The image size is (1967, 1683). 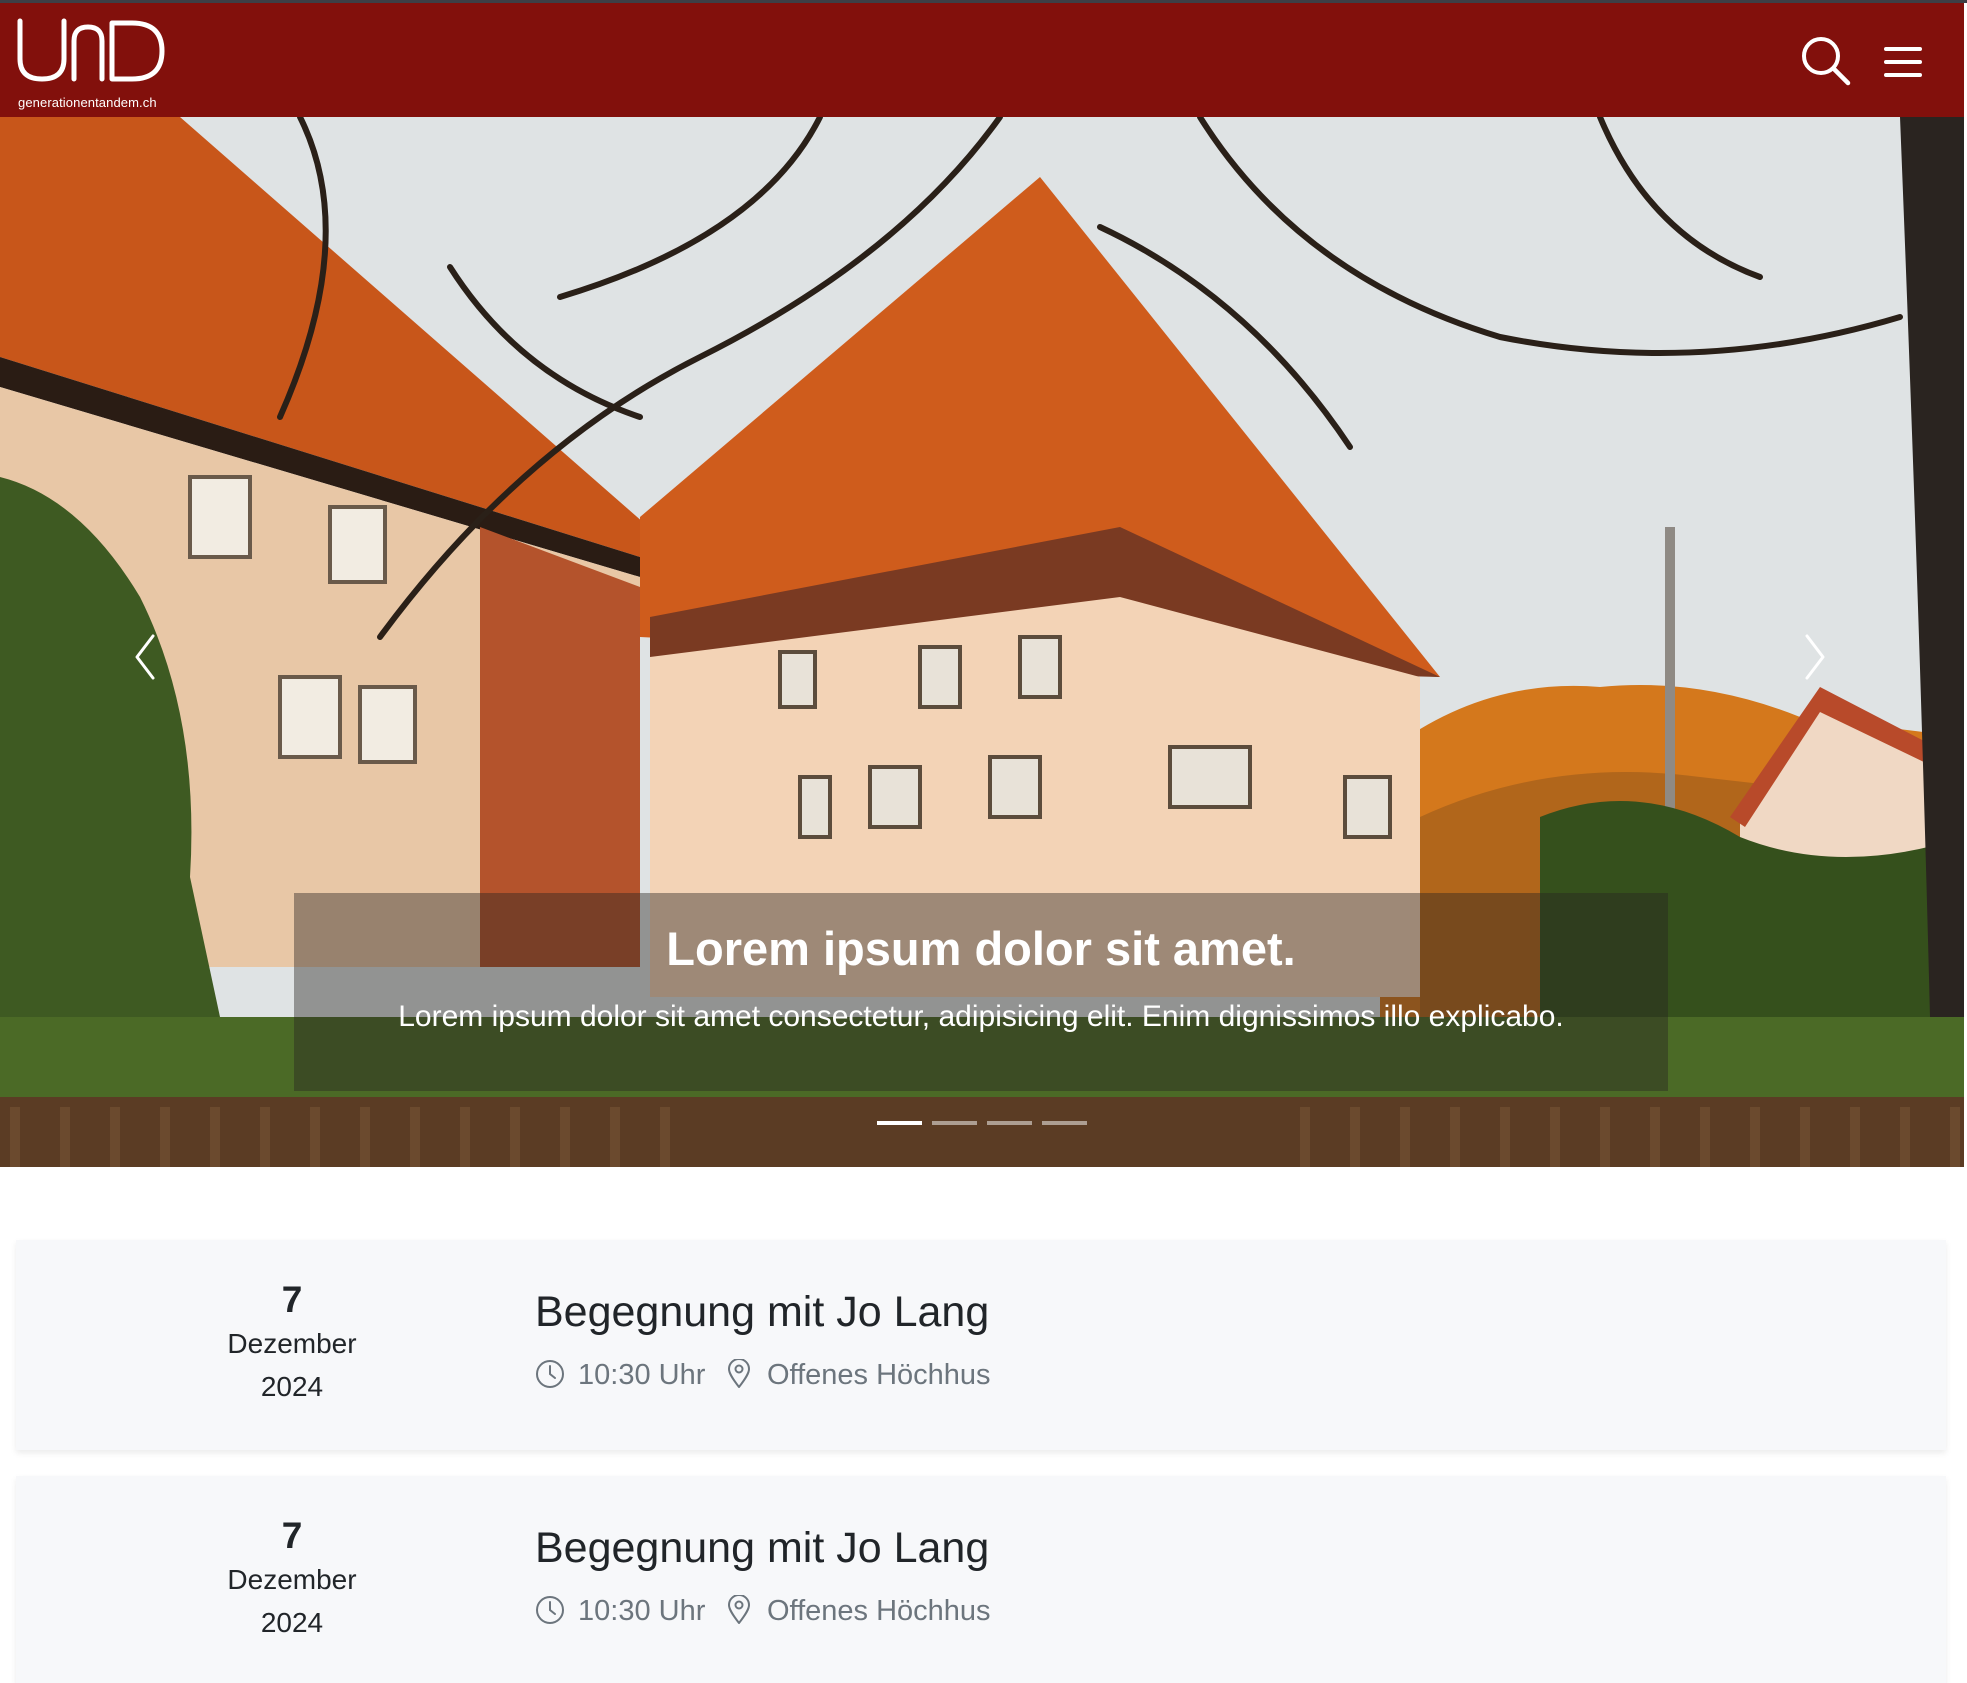 I want to click on chevron-left-icon, so click(x=145, y=657).